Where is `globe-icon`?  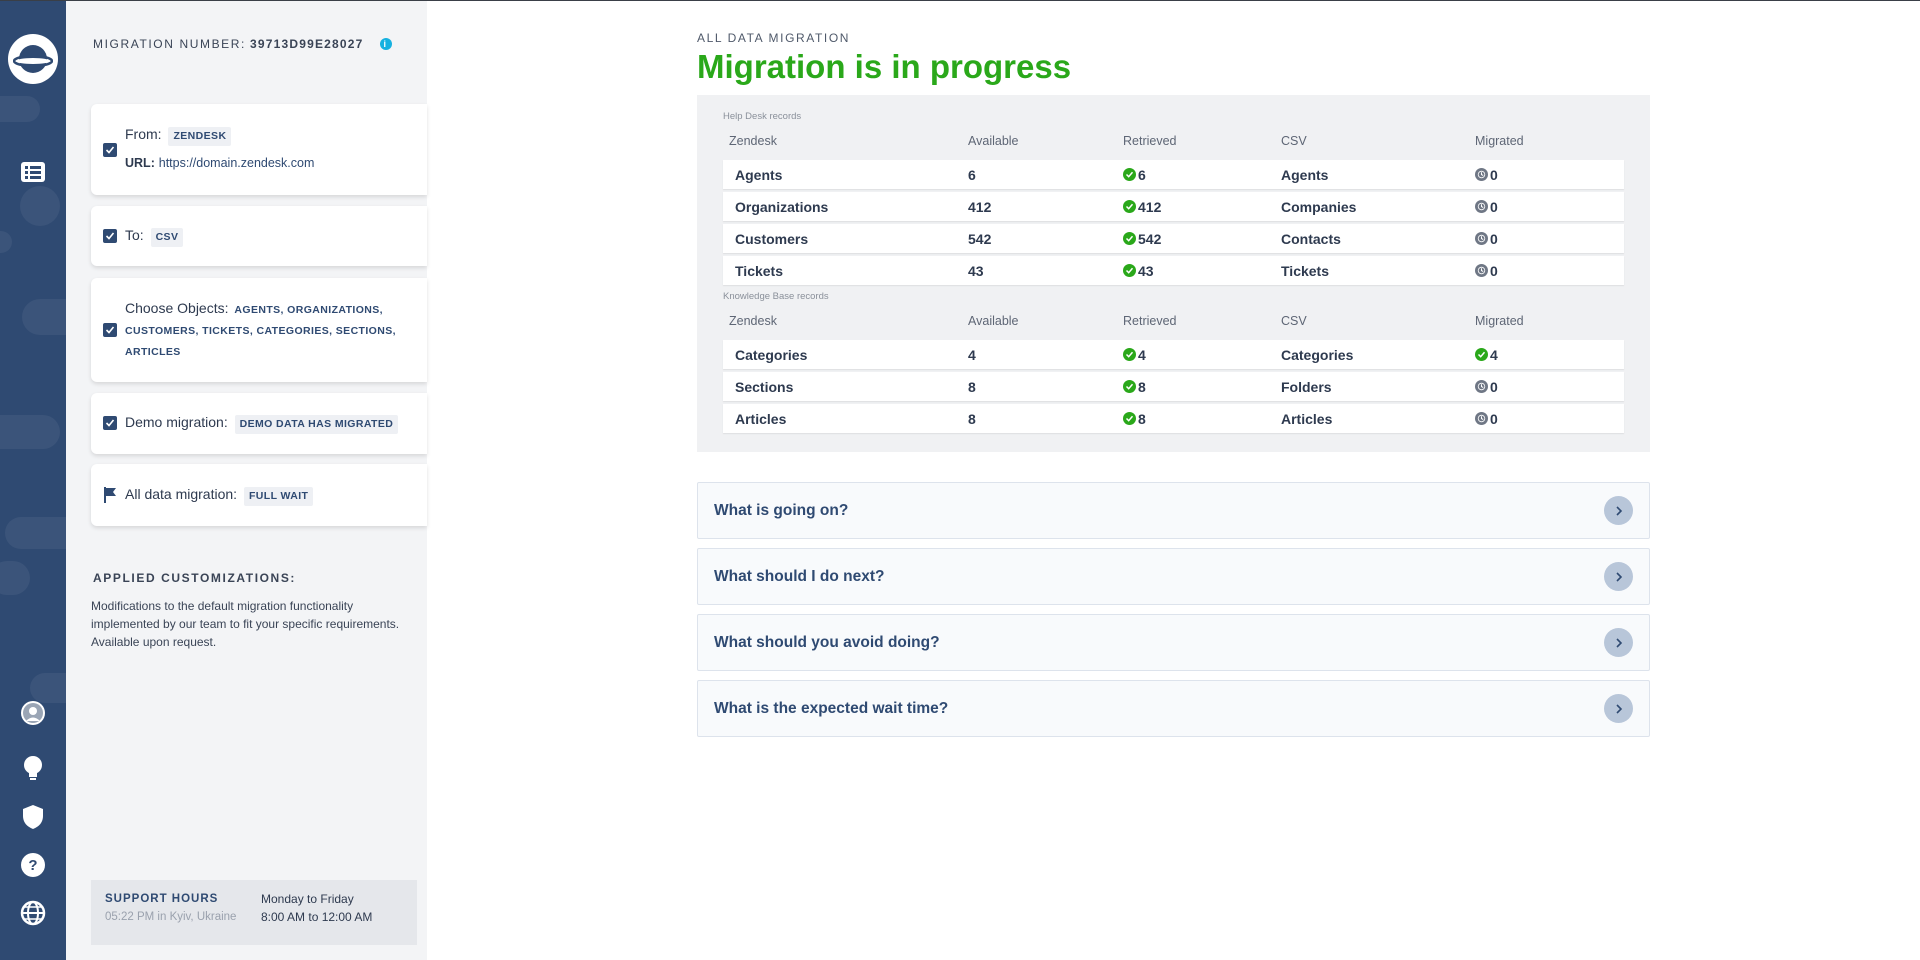
globe-icon is located at coordinates (33, 913).